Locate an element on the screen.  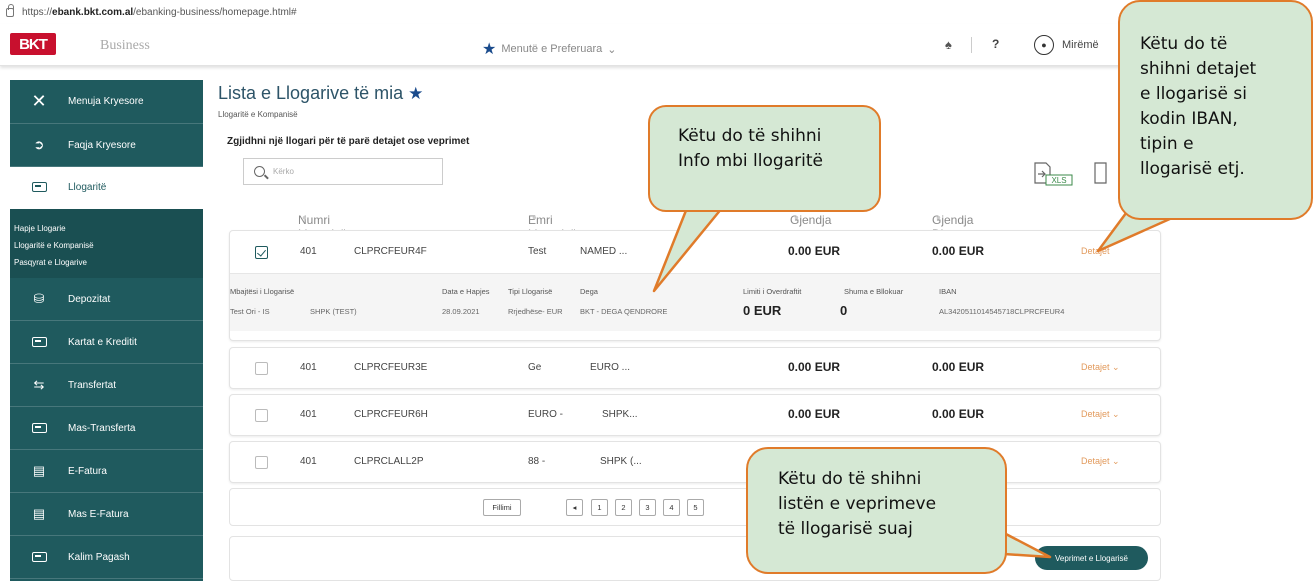
sidebar-item-e-invoice: ▤ E-Fatura is located at coordinates (106, 471).